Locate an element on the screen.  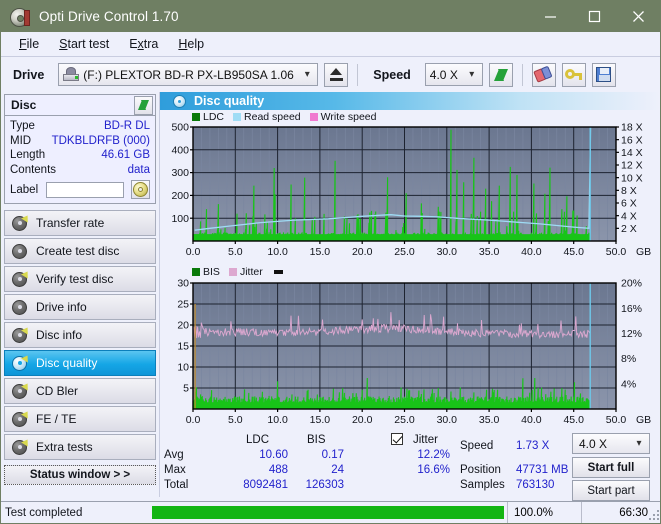
scale-marker-icon is located at coordinates (278, 272).